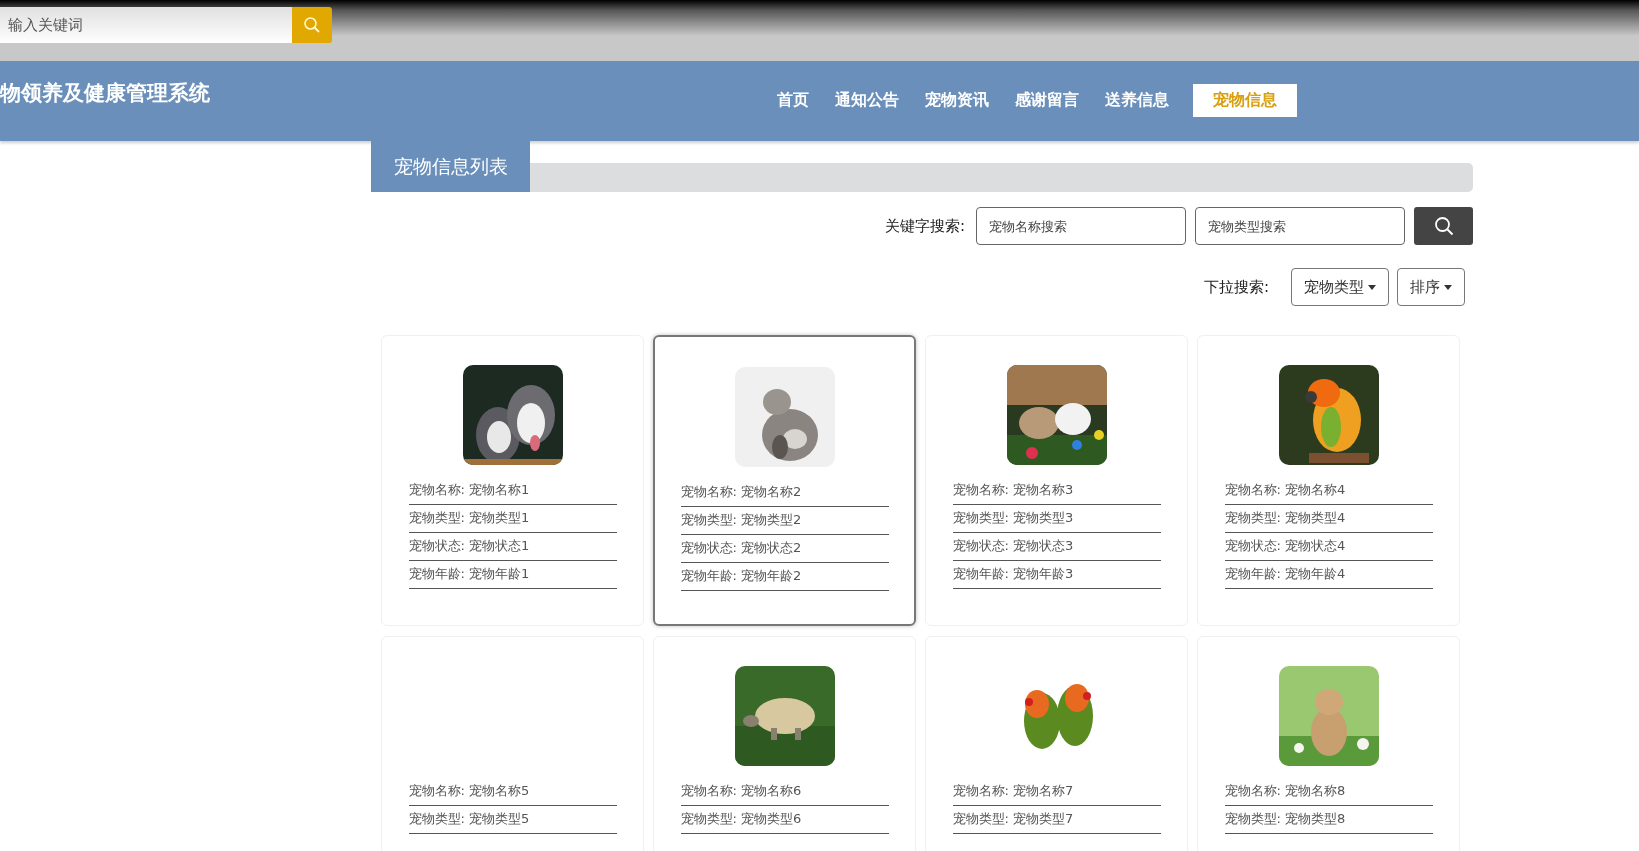 The height and width of the screenshot is (851, 1639). Describe the element at coordinates (1328, 547) in the screenshot. I see `pet-field: 宠物状态: 宠物状态4` at that location.